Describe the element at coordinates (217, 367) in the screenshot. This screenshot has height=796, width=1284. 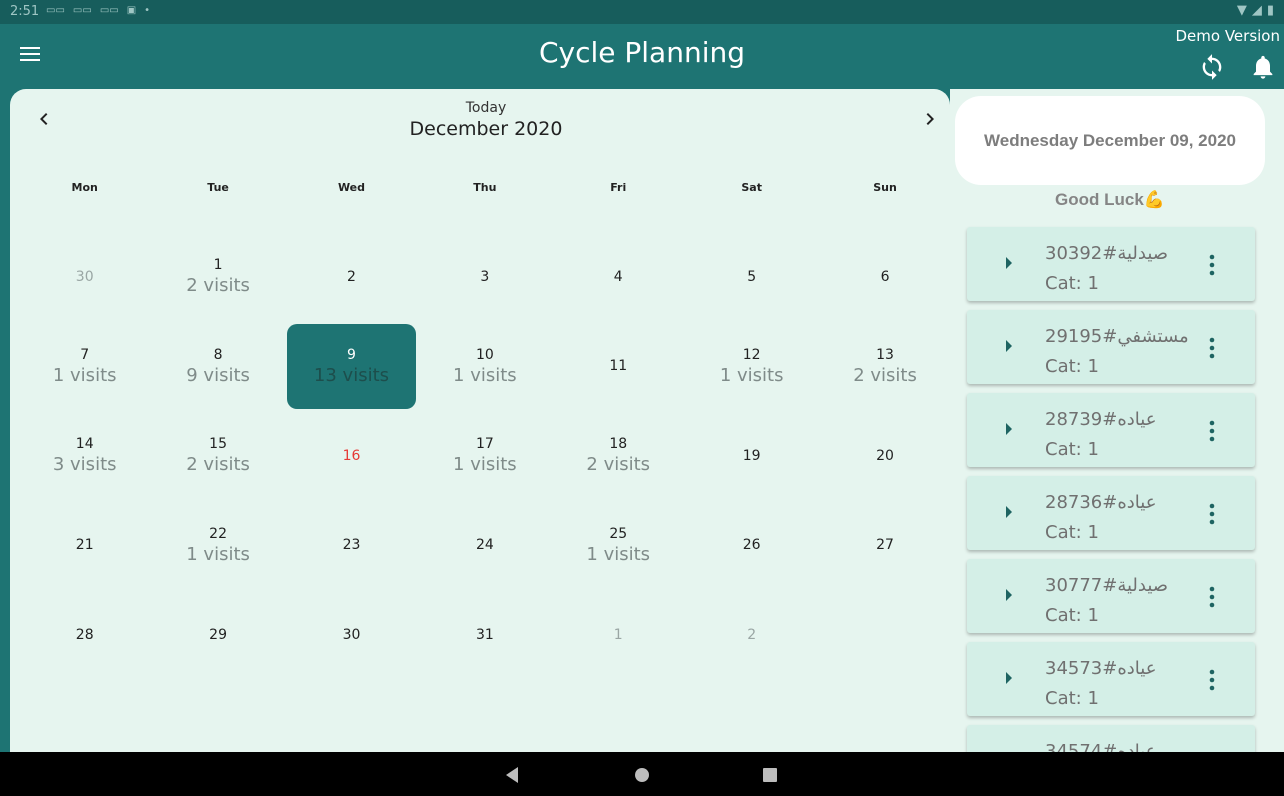
I see `calendar-day-cell: 89 visits` at that location.